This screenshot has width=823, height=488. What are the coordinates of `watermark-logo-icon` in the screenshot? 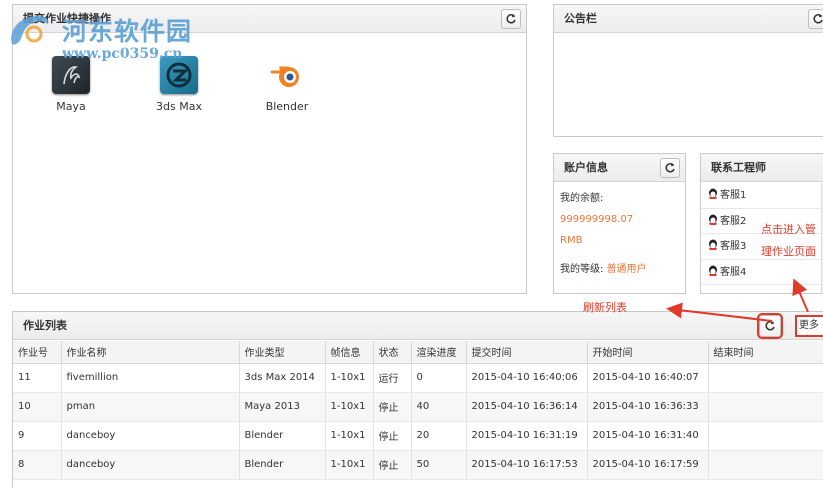 It's located at (30, 30).